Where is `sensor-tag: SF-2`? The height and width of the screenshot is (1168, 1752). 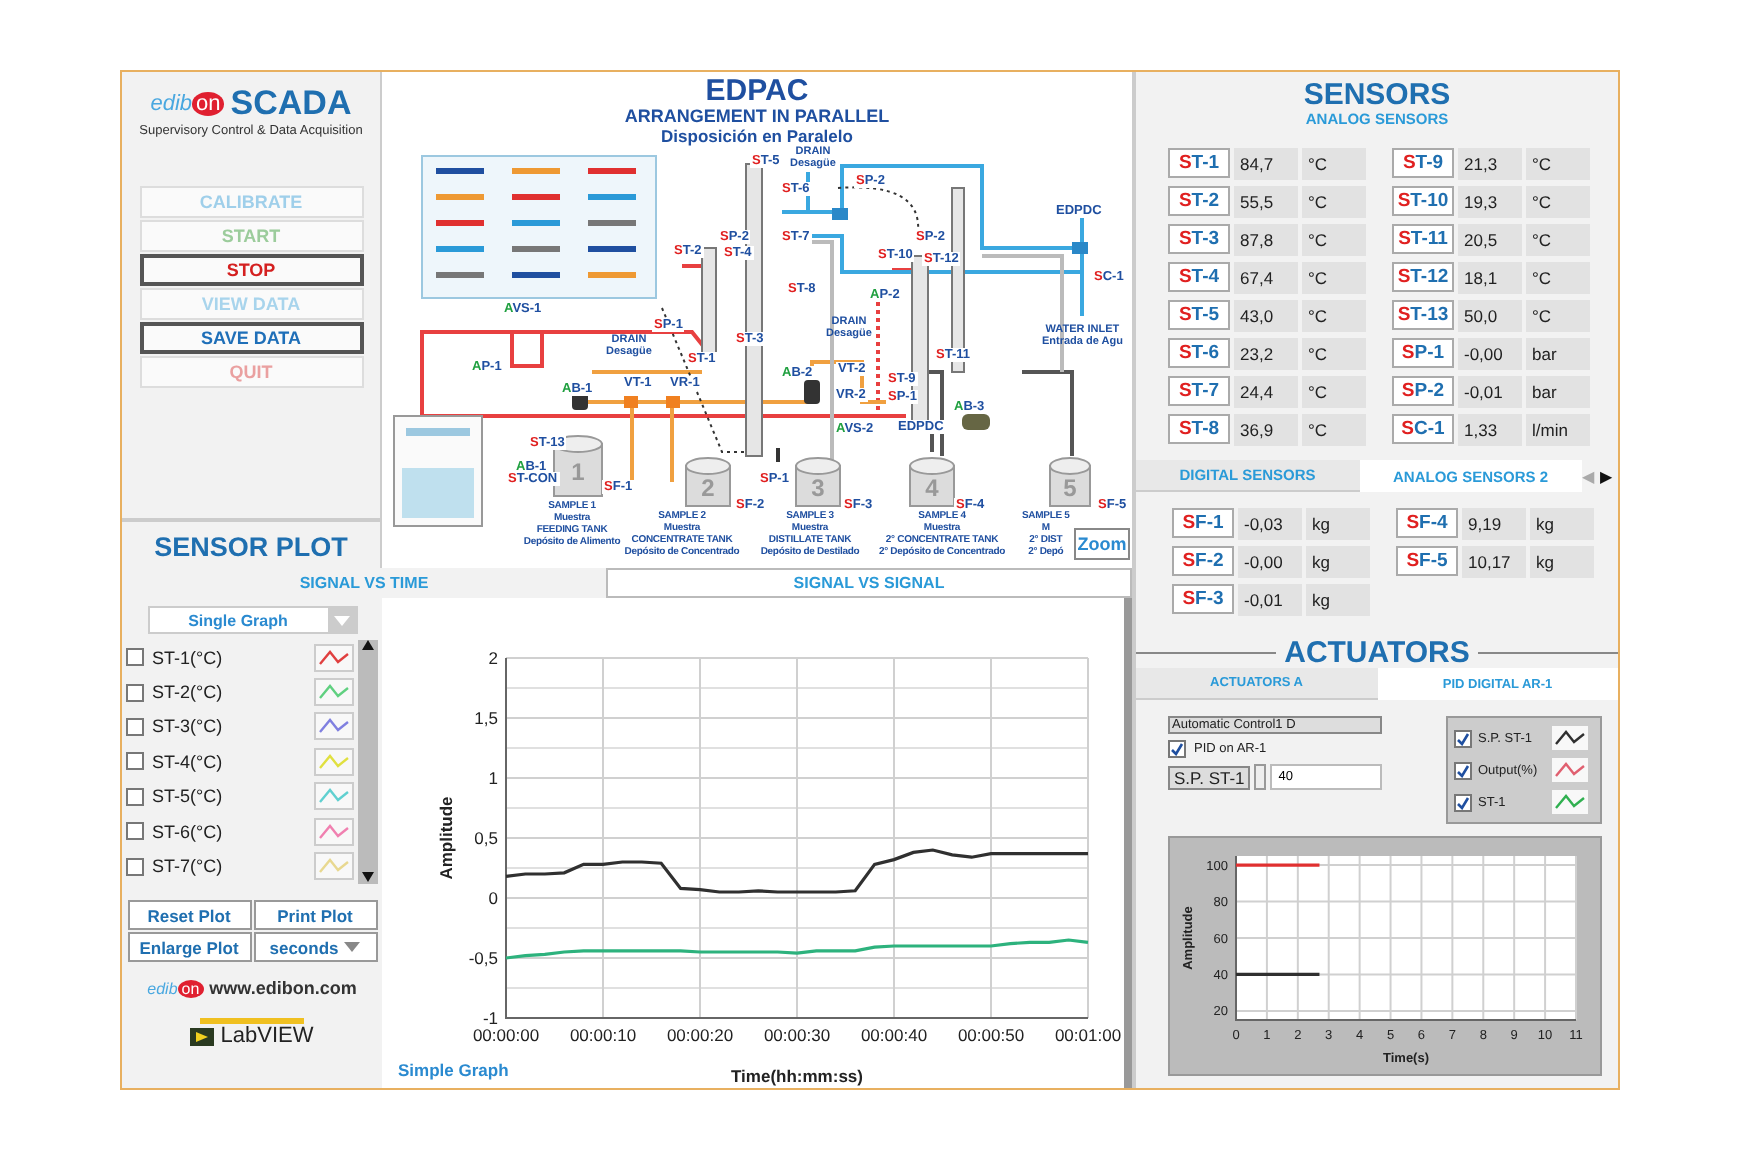 sensor-tag: SF-2 is located at coordinates (1203, 561).